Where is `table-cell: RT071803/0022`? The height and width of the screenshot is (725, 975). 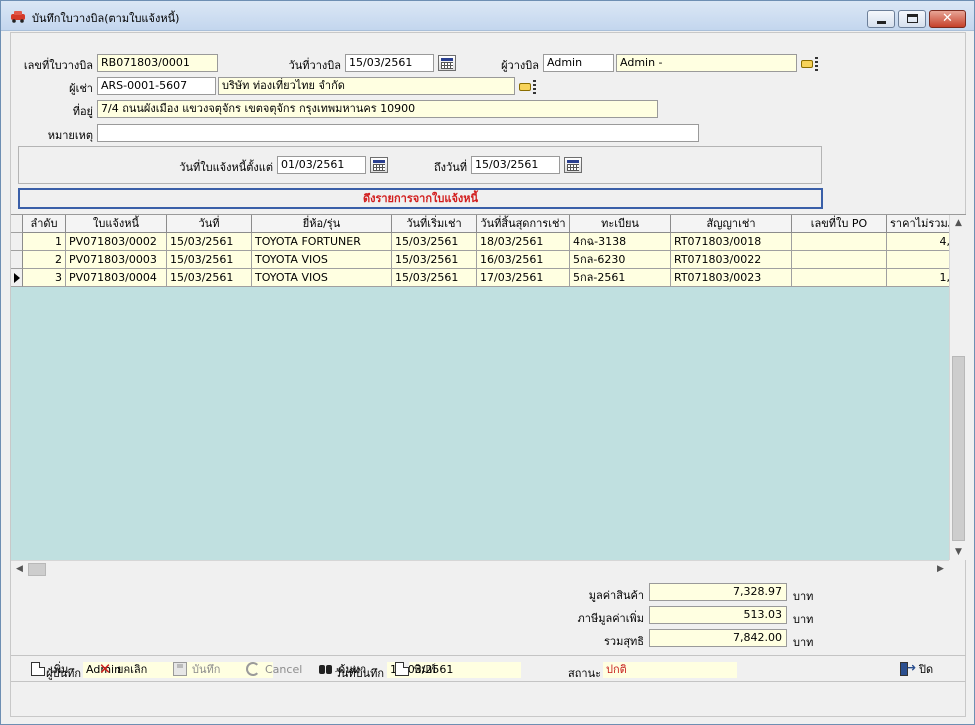 table-cell: RT071803/0022 is located at coordinates (731, 260).